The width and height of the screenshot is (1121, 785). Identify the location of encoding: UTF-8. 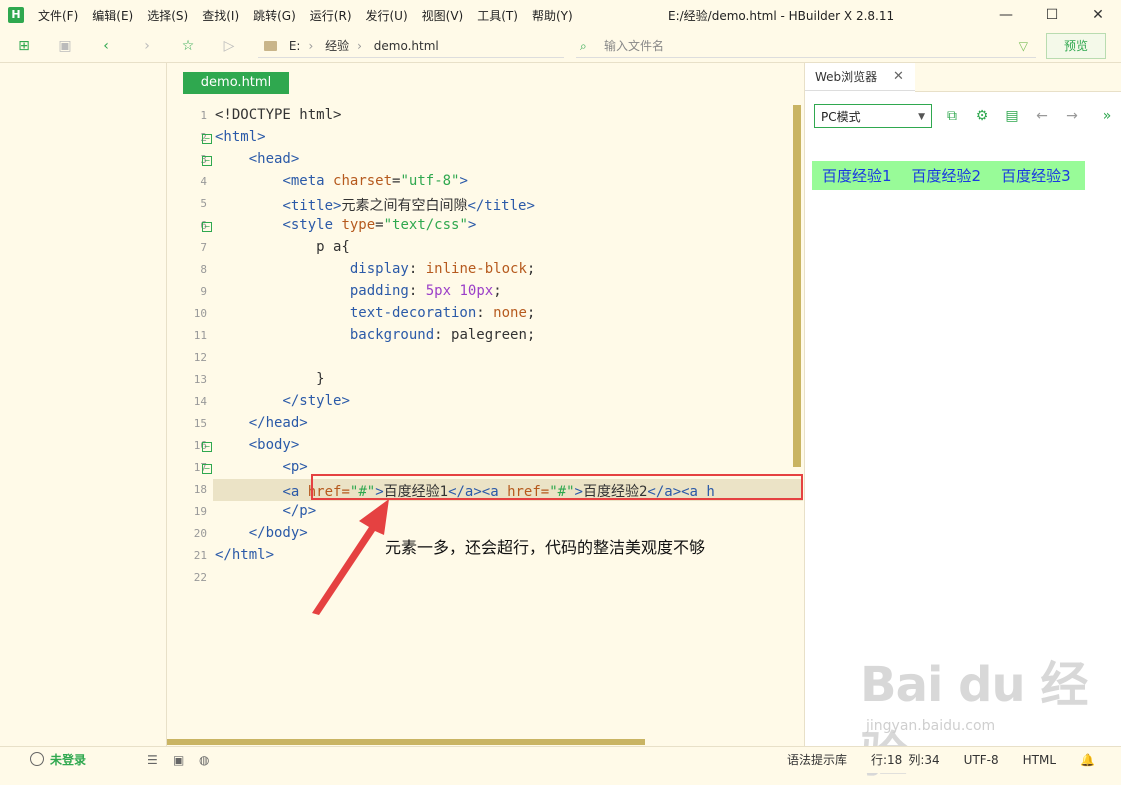
(981, 760).